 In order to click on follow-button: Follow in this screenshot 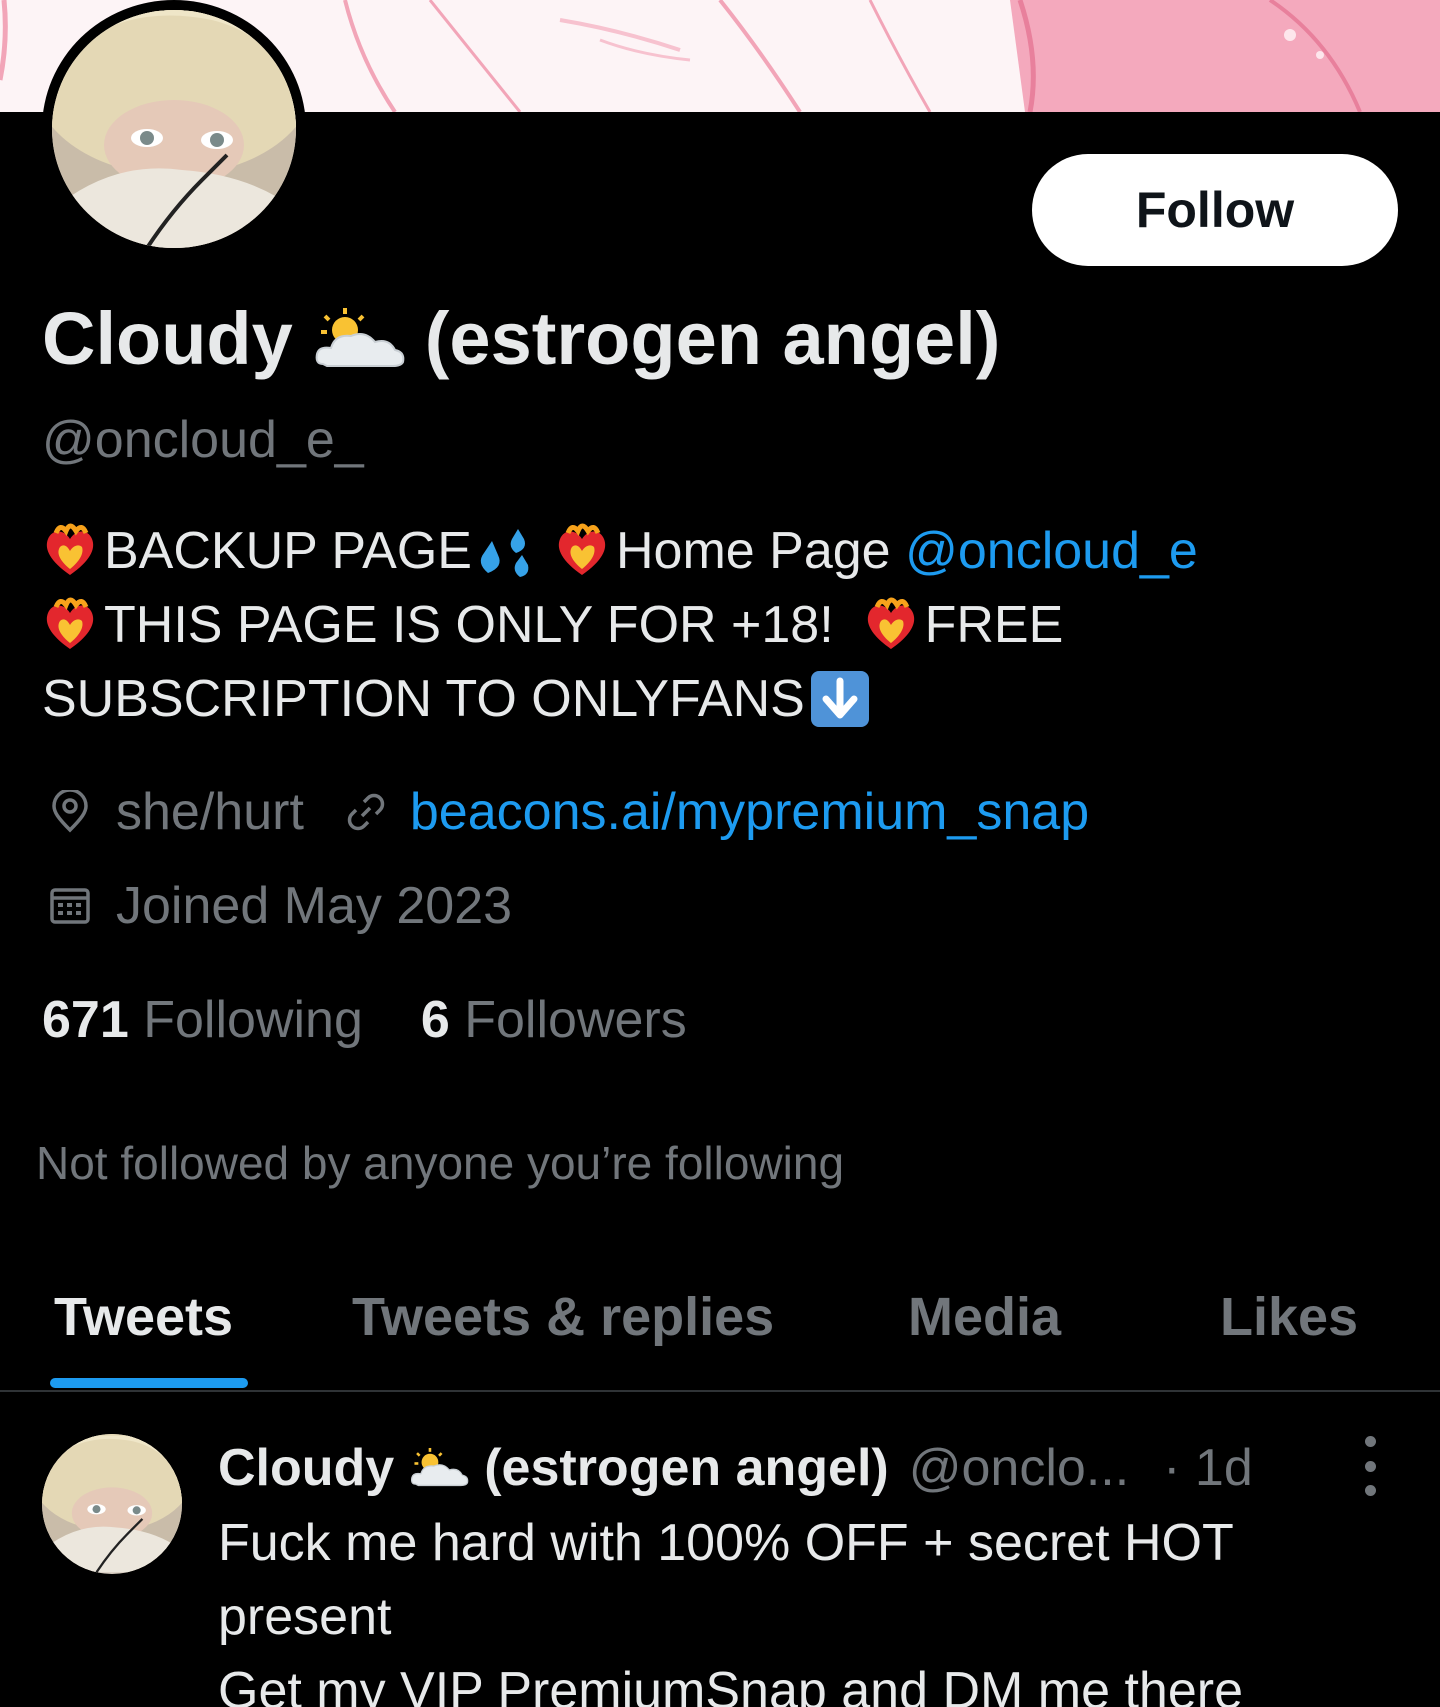, I will do `click(1215, 210)`.